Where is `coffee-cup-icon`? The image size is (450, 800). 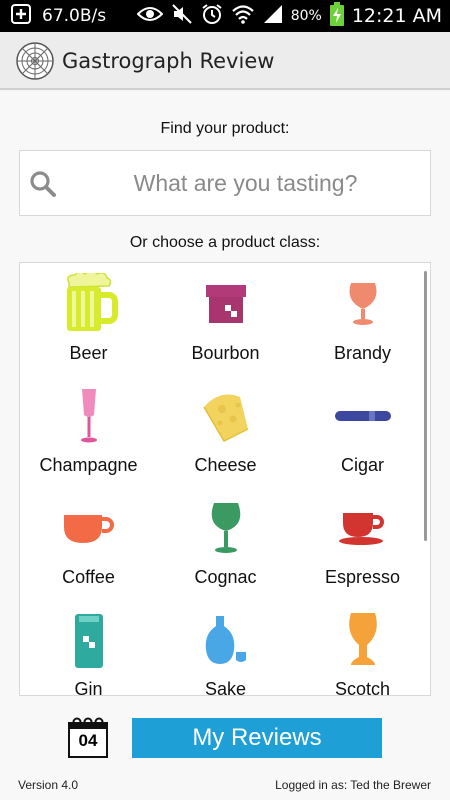
coffee-cup-icon is located at coordinates (88, 528).